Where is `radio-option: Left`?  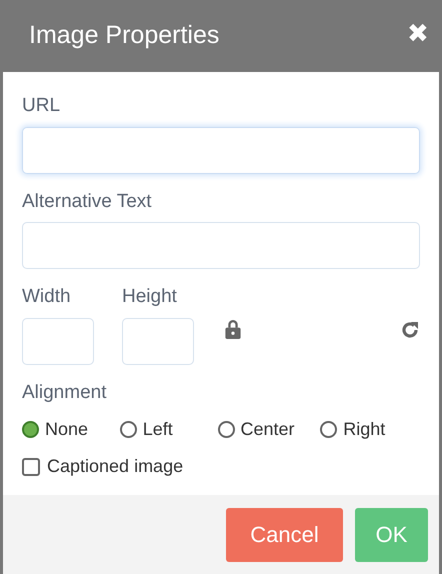
radio-option: Left is located at coordinates (169, 429).